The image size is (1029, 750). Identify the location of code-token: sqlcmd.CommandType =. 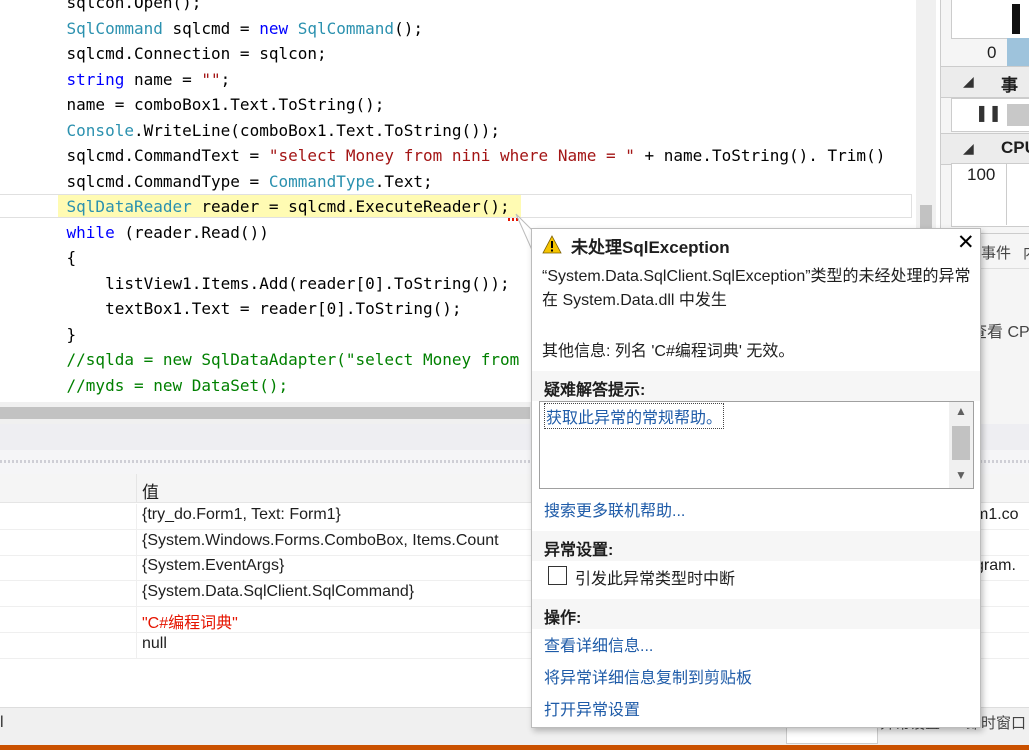
(148, 181).